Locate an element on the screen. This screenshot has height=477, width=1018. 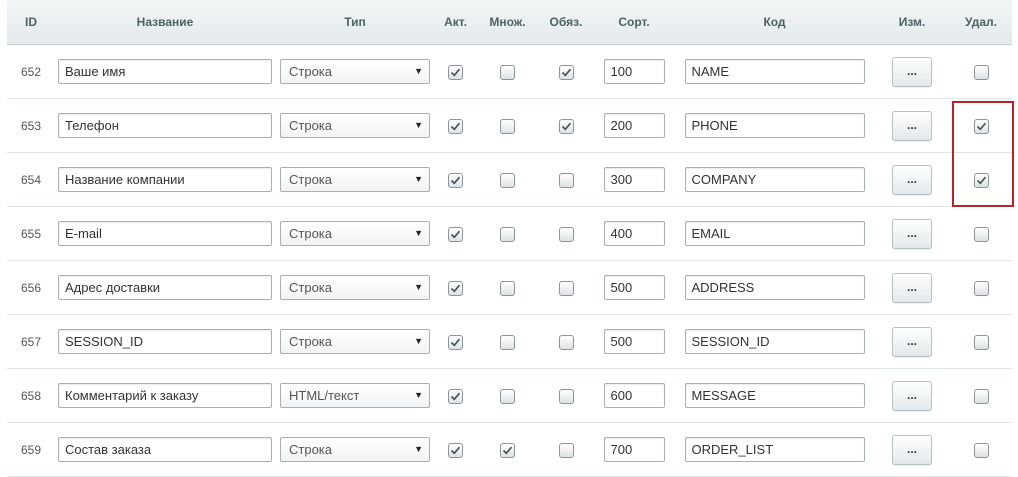
name-input: Телефон is located at coordinates (165, 125).